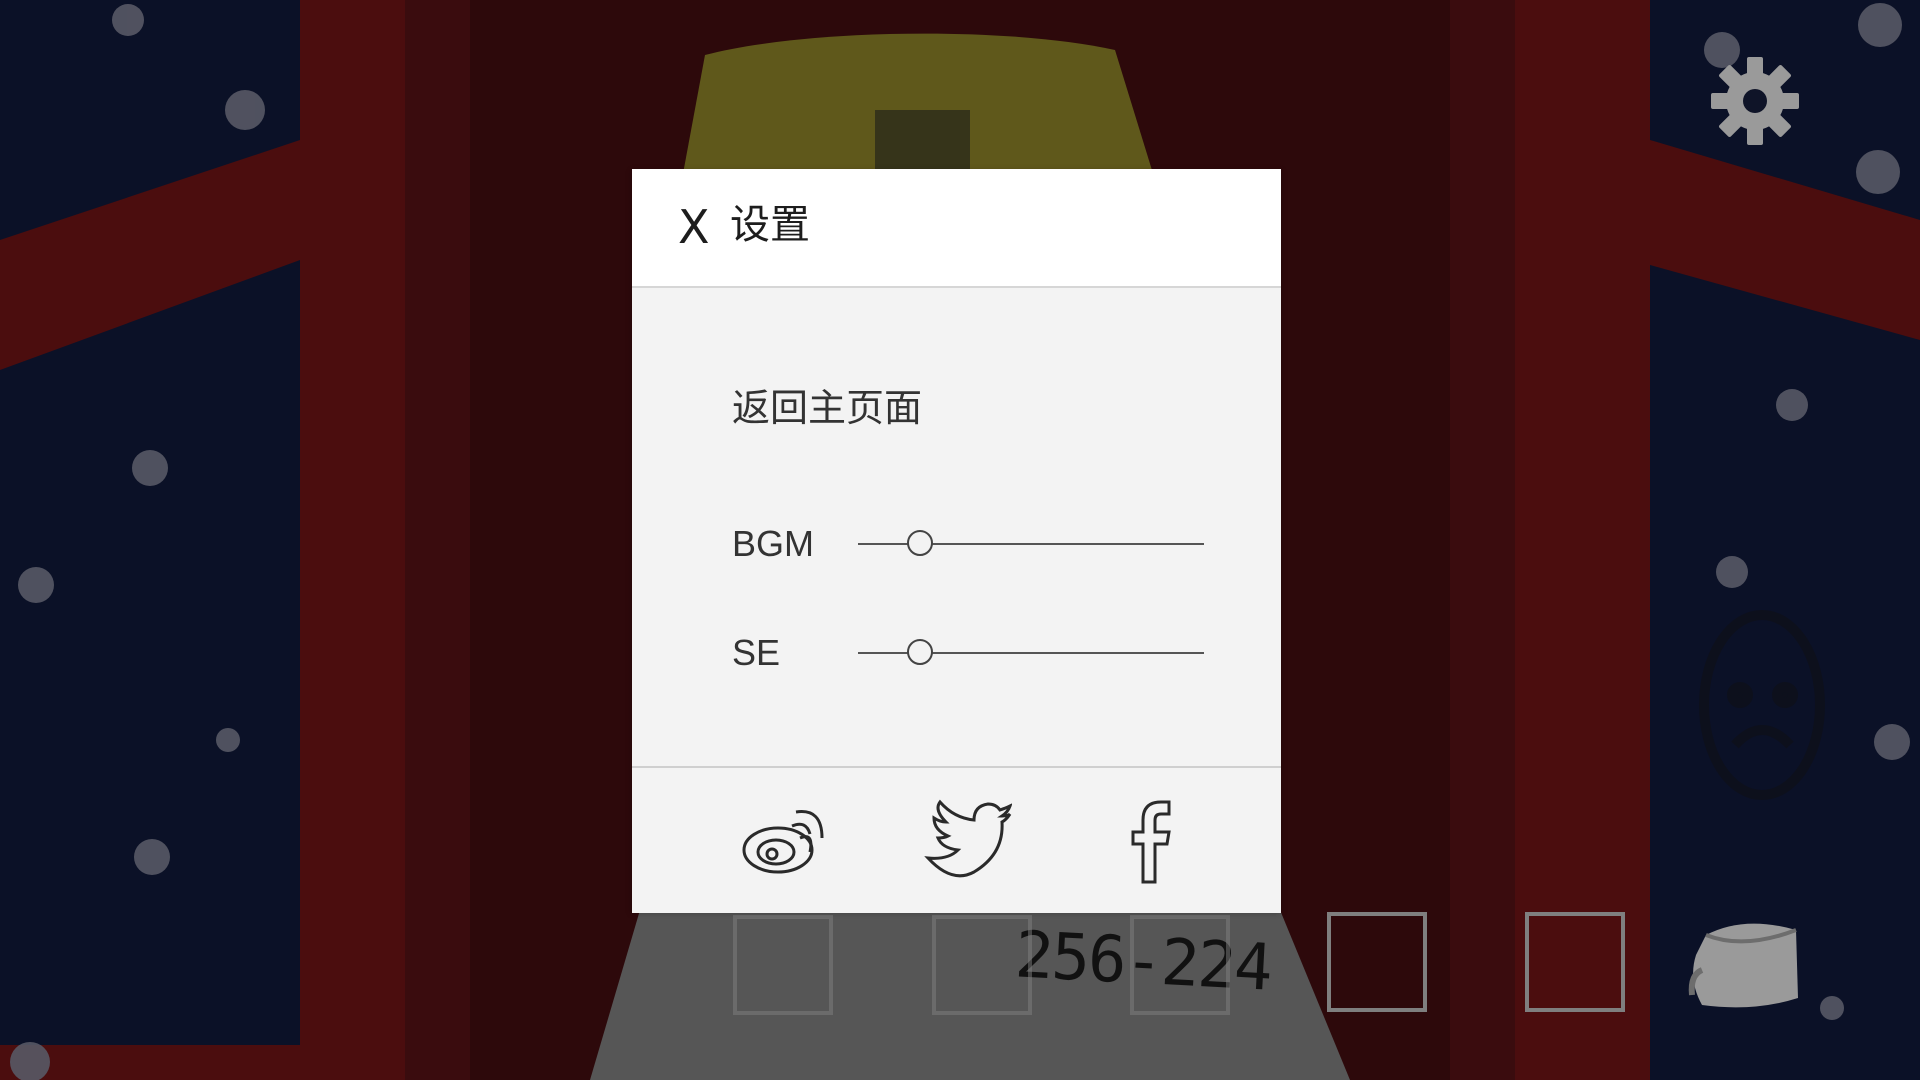  Describe the element at coordinates (1031, 653) in the screenshot. I see `se-volume-slider` at that location.